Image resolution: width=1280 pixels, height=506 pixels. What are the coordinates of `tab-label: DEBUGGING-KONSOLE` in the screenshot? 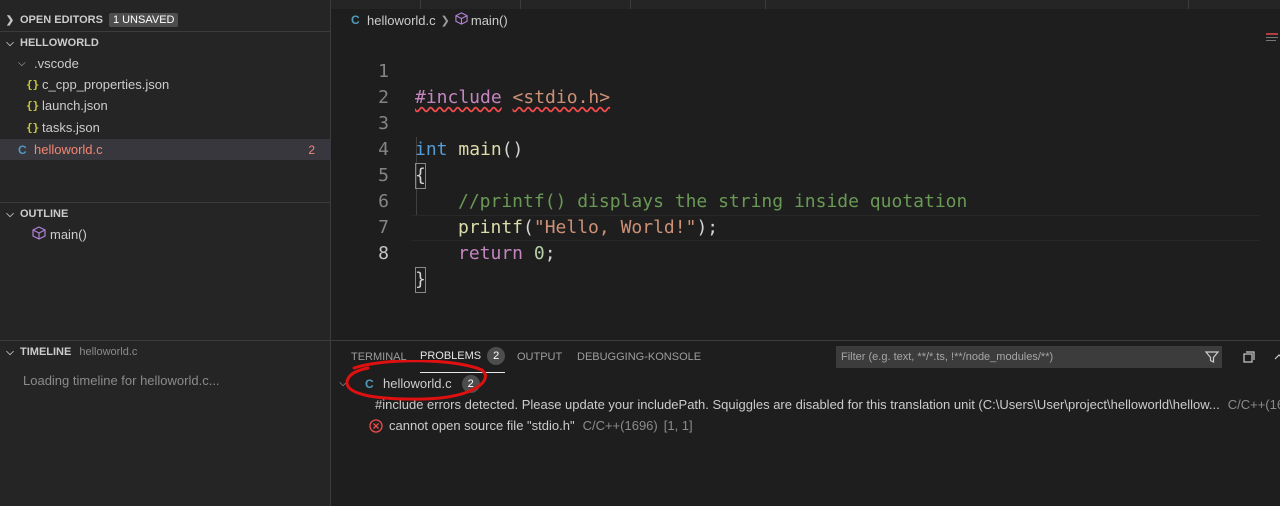 It's located at (639, 357).